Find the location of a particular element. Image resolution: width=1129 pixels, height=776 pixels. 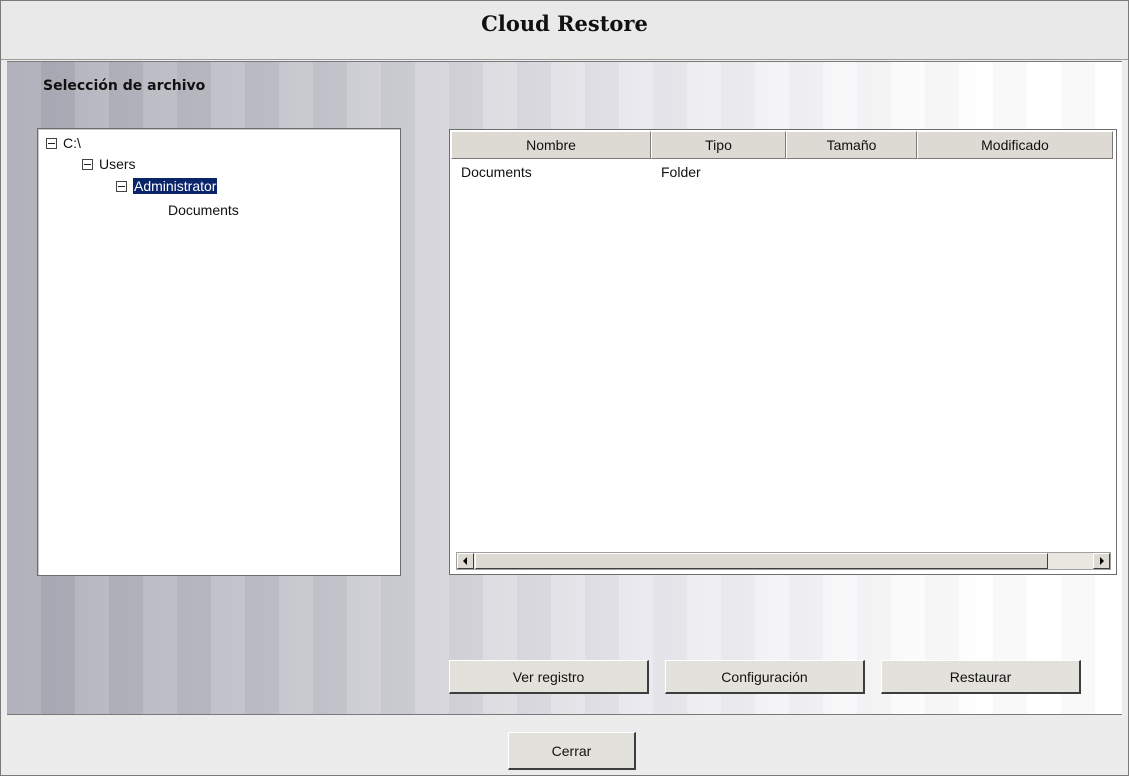

cell-name: Documents is located at coordinates (496, 172).